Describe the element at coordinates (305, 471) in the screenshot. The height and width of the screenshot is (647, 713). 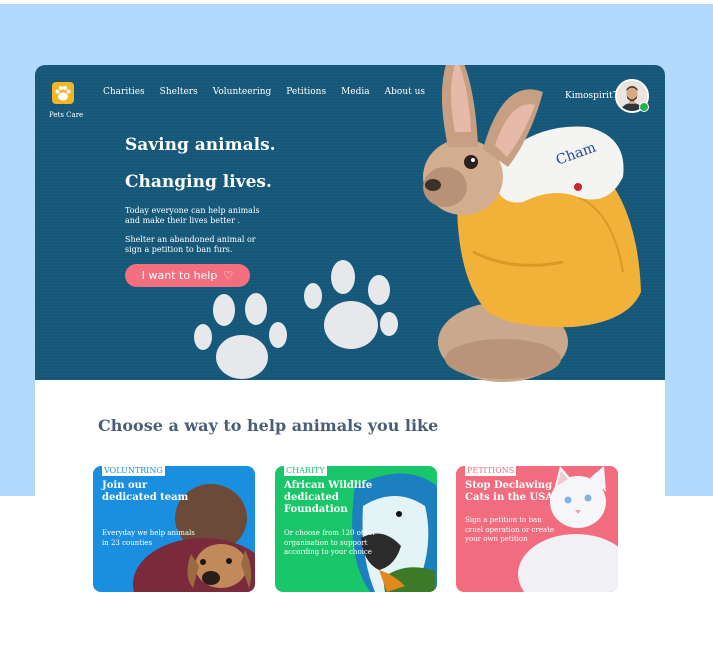
I see `tile-tag: CHARITY` at that location.